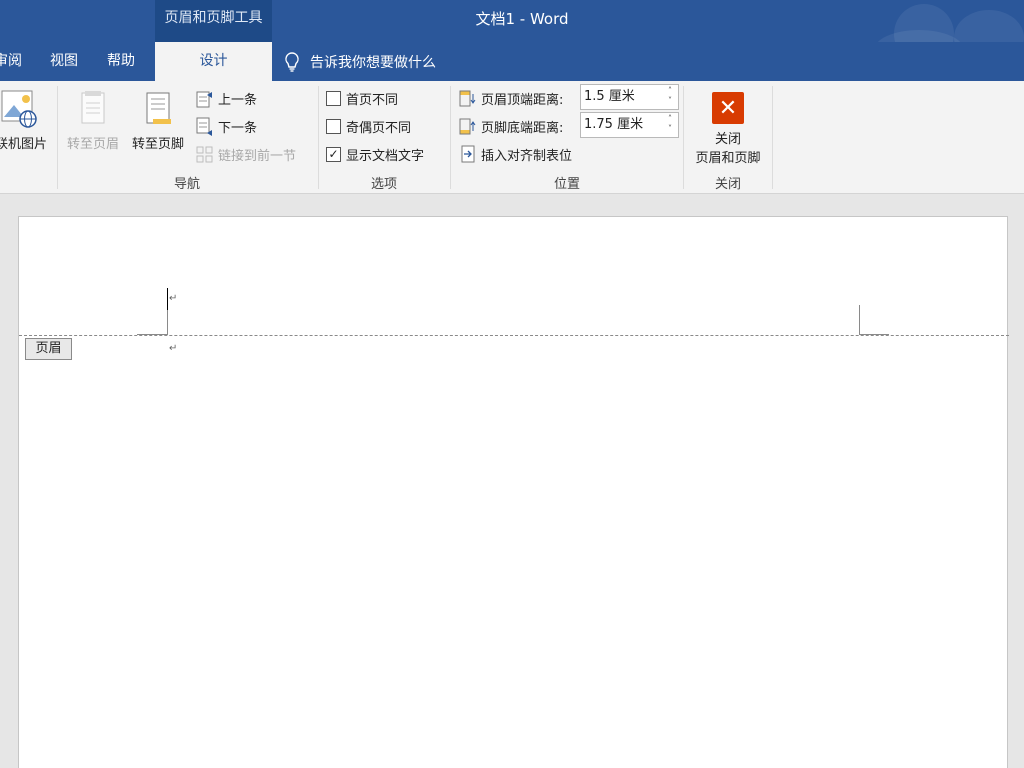  Describe the element at coordinates (93, 107) in the screenshot. I see `goto-header-icon` at that location.